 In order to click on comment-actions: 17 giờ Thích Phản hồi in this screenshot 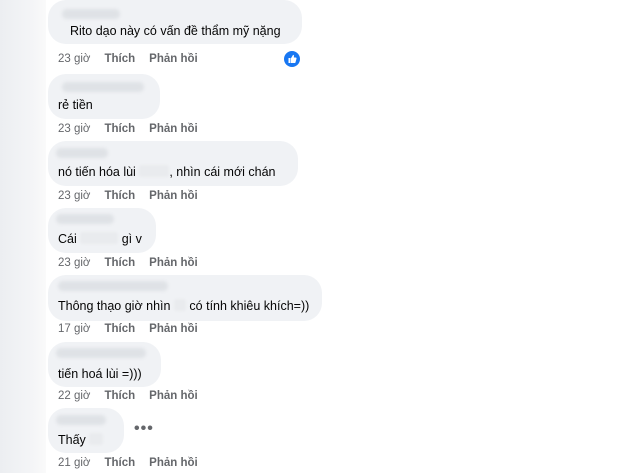, I will do `click(135, 329)`.